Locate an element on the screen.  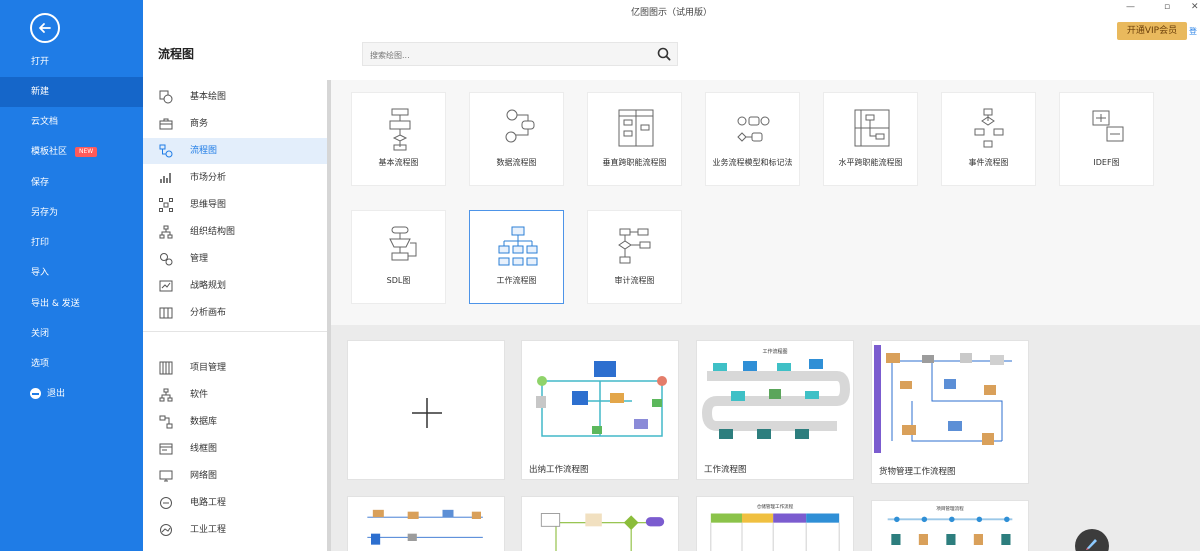
industry-icon is located at coordinates (166, 530).